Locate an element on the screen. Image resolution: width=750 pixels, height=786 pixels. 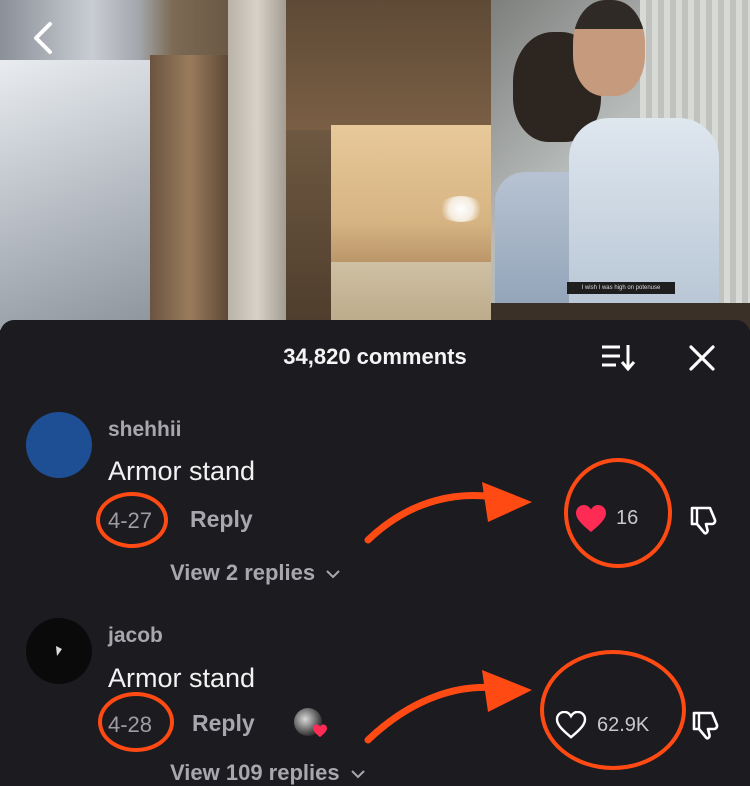
video-scene-ceiling is located at coordinates (411, 195).